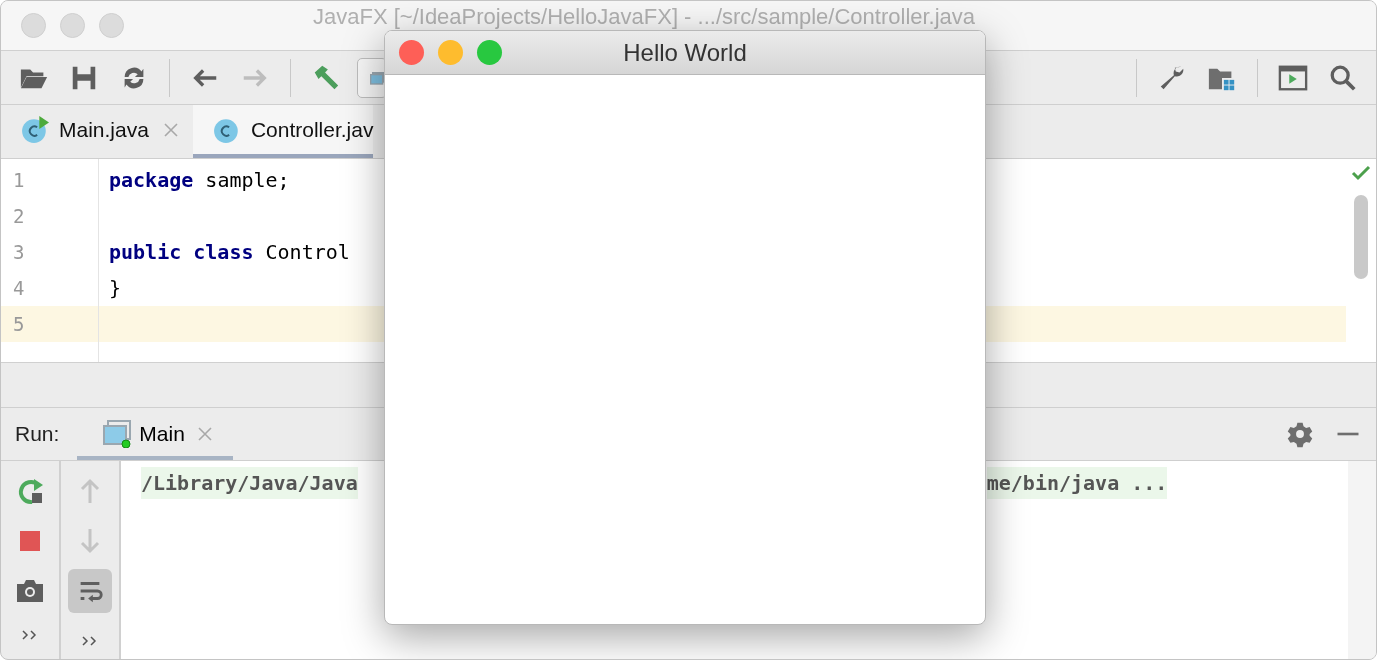 The height and width of the screenshot is (660, 1377). I want to click on line-number: 1, so click(19, 180).